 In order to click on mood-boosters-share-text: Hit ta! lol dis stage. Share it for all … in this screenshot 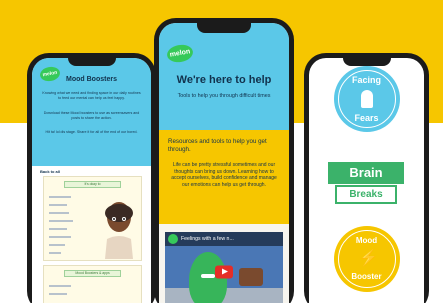, I will do `click(91, 132)`.